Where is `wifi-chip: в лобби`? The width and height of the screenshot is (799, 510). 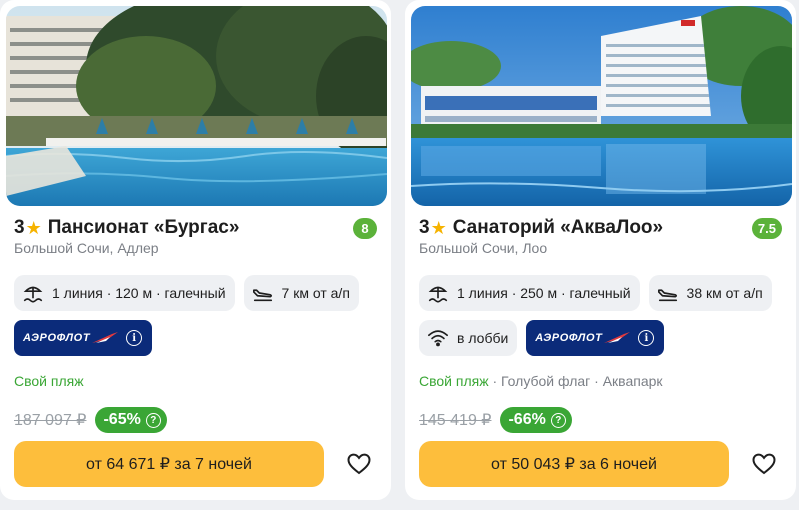
wifi-chip: в лобби is located at coordinates (468, 338).